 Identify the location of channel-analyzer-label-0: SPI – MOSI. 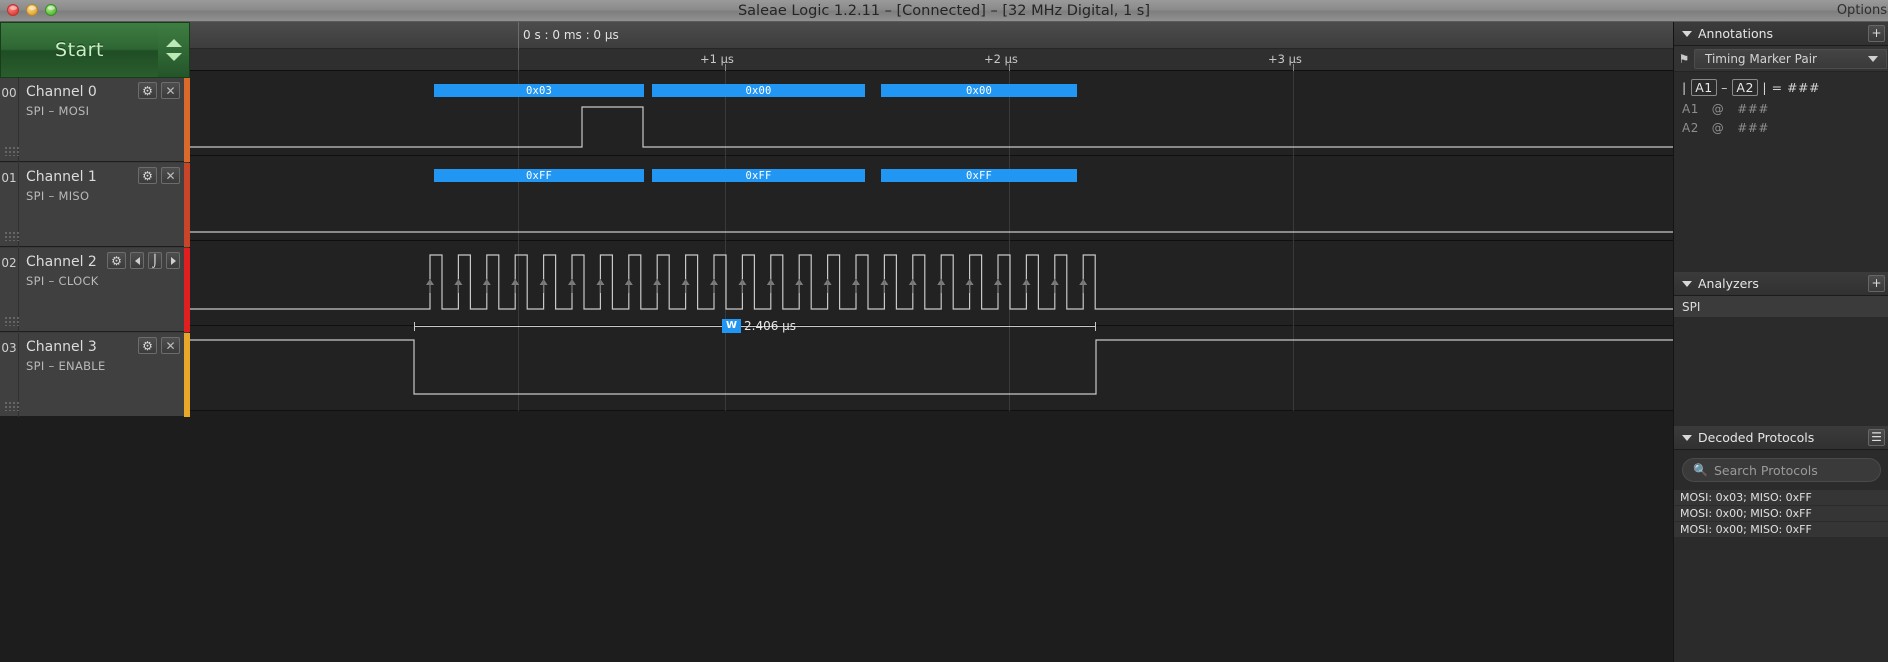
(58, 111).